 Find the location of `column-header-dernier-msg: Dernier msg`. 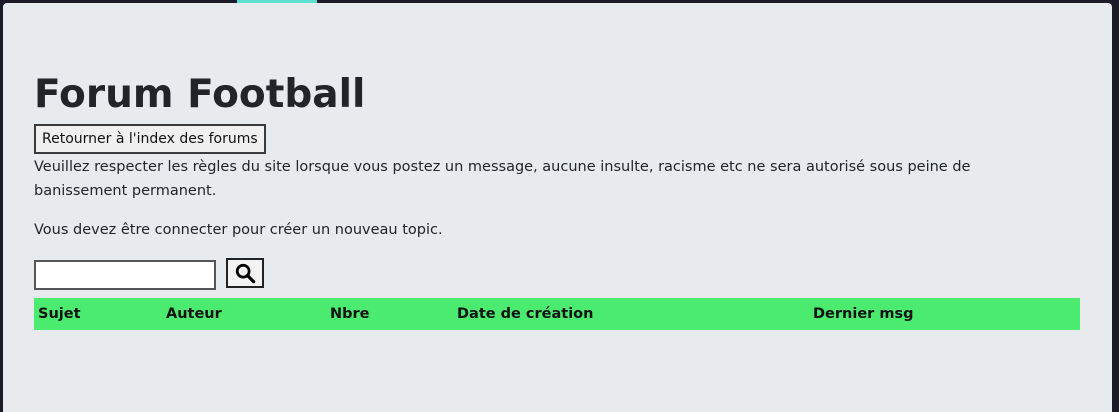

column-header-dernier-msg: Dernier msg is located at coordinates (863, 314).